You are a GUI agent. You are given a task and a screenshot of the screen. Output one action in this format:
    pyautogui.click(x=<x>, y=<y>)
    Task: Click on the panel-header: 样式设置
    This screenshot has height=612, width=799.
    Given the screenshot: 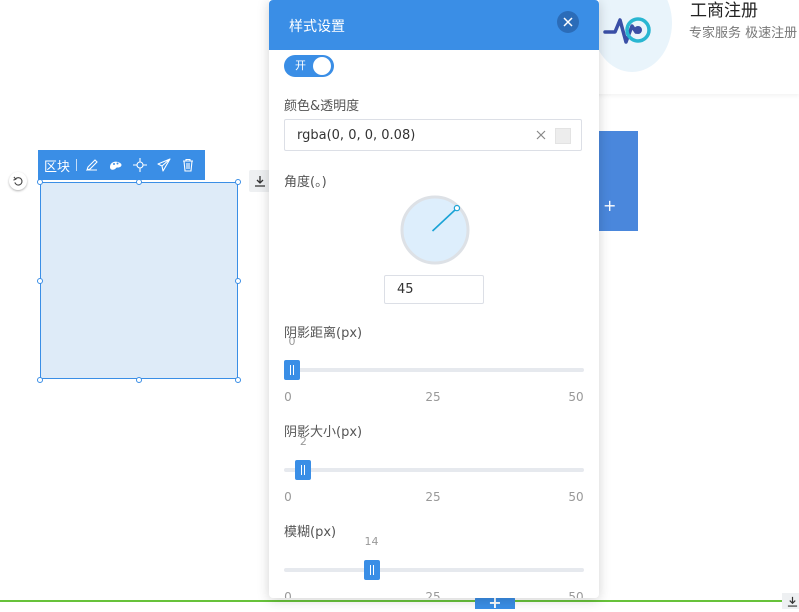 What is the action you would take?
    pyautogui.click(x=434, y=25)
    